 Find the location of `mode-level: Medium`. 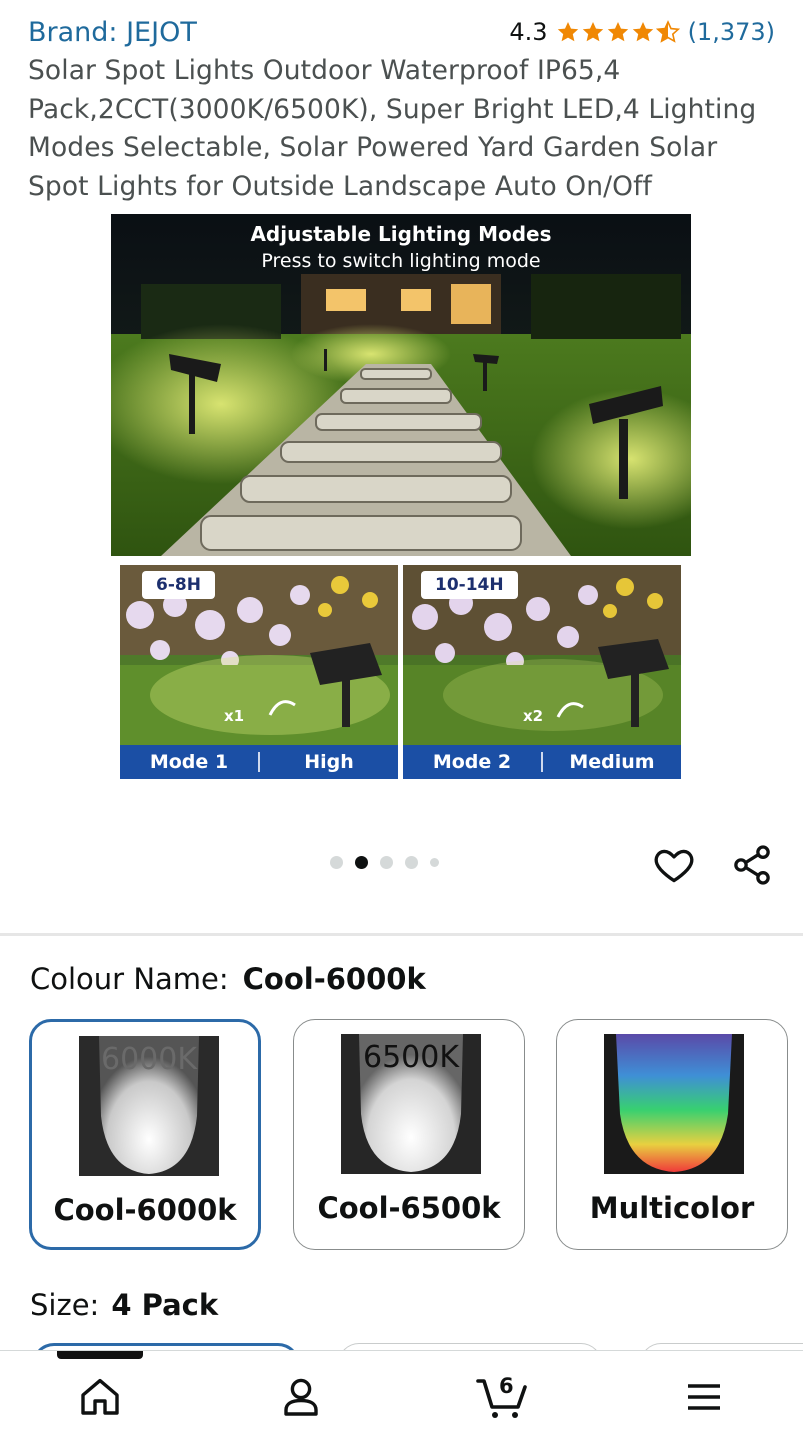

mode-level: Medium is located at coordinates (612, 762).